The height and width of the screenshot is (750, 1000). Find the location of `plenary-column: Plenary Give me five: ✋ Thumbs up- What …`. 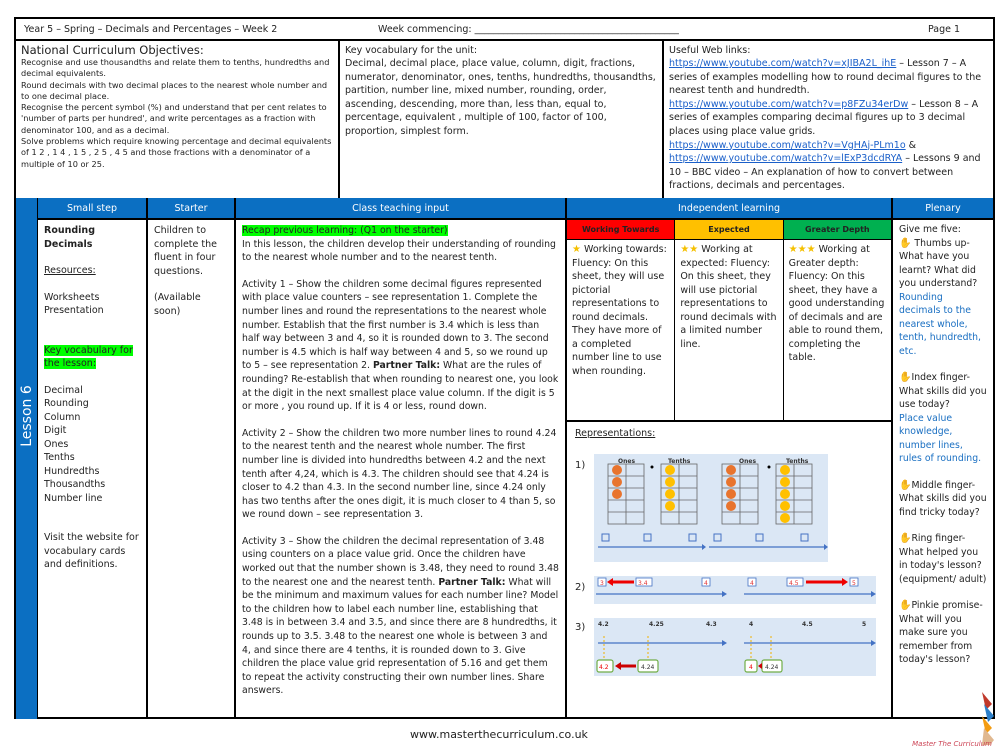

plenary-column: Plenary Give me five: ✋ Thumbs up- What … is located at coordinates (943, 458).